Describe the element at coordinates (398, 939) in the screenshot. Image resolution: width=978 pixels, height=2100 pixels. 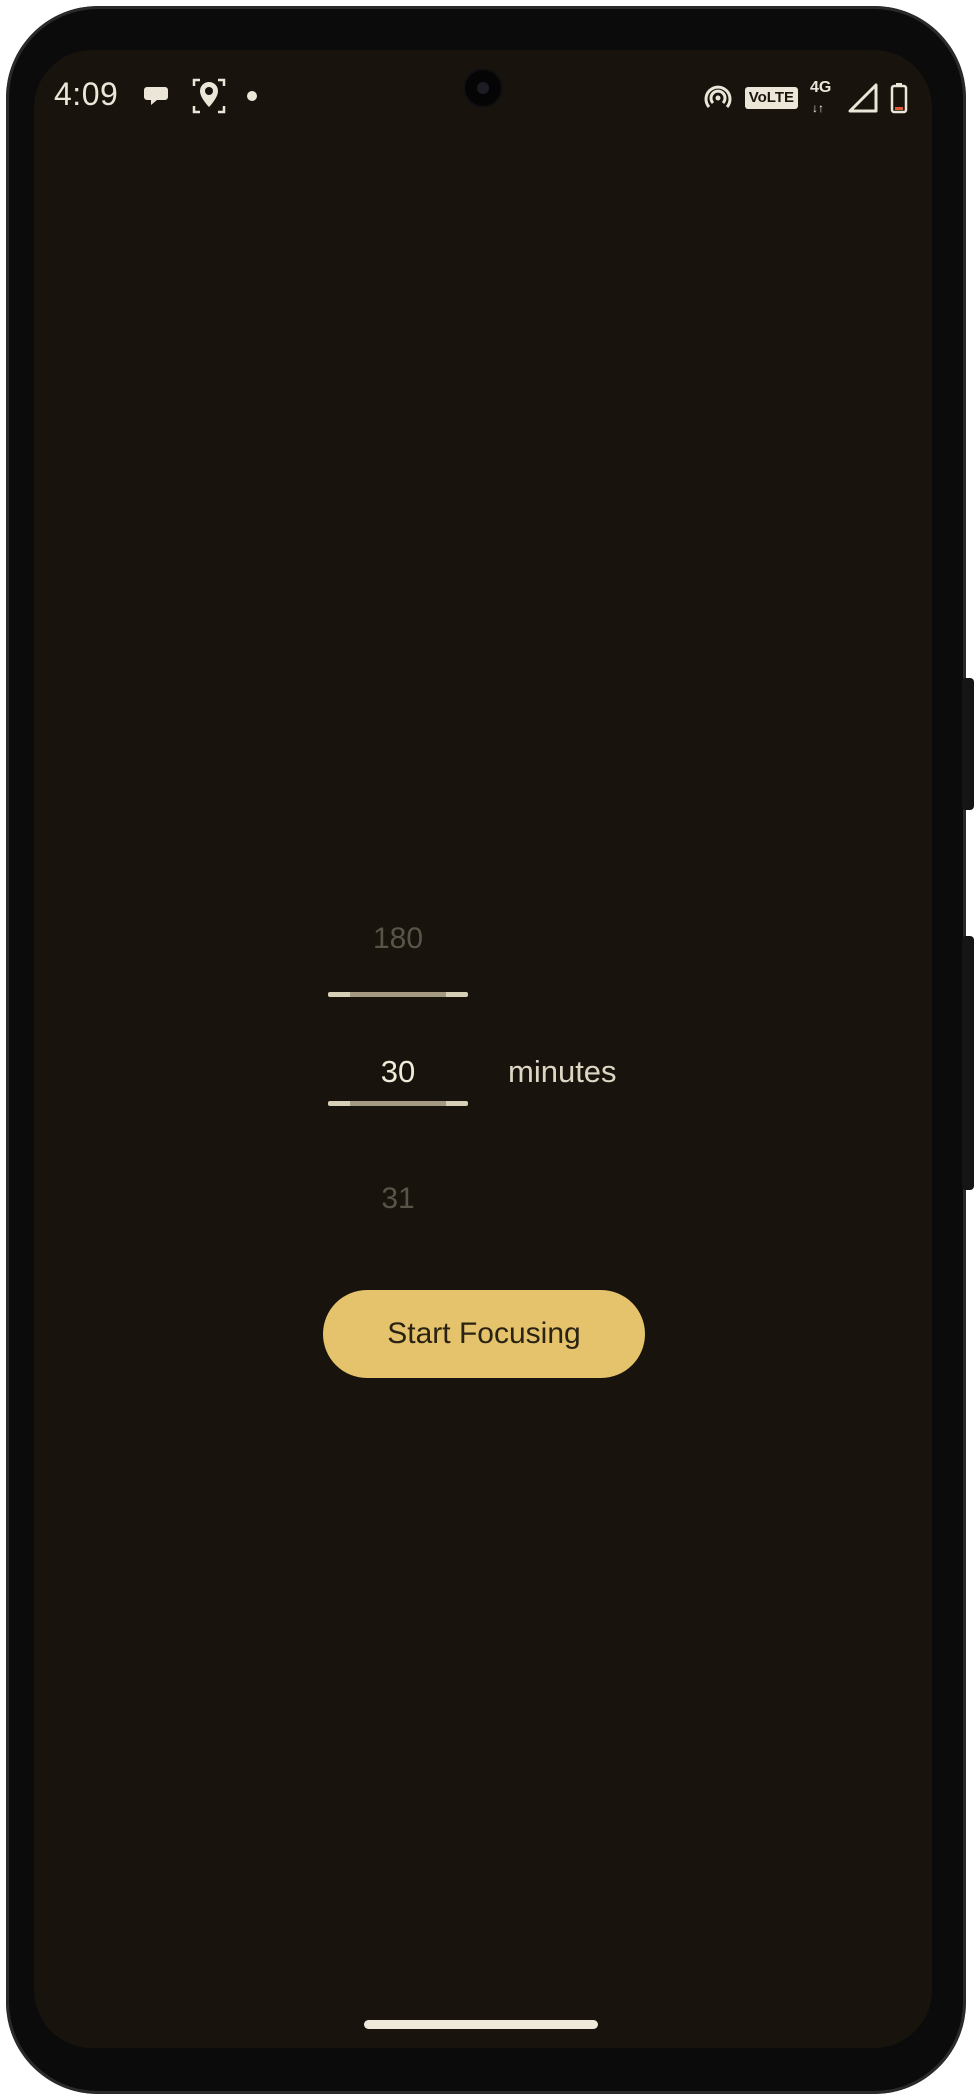
I see `picker-previous-value: 180` at that location.